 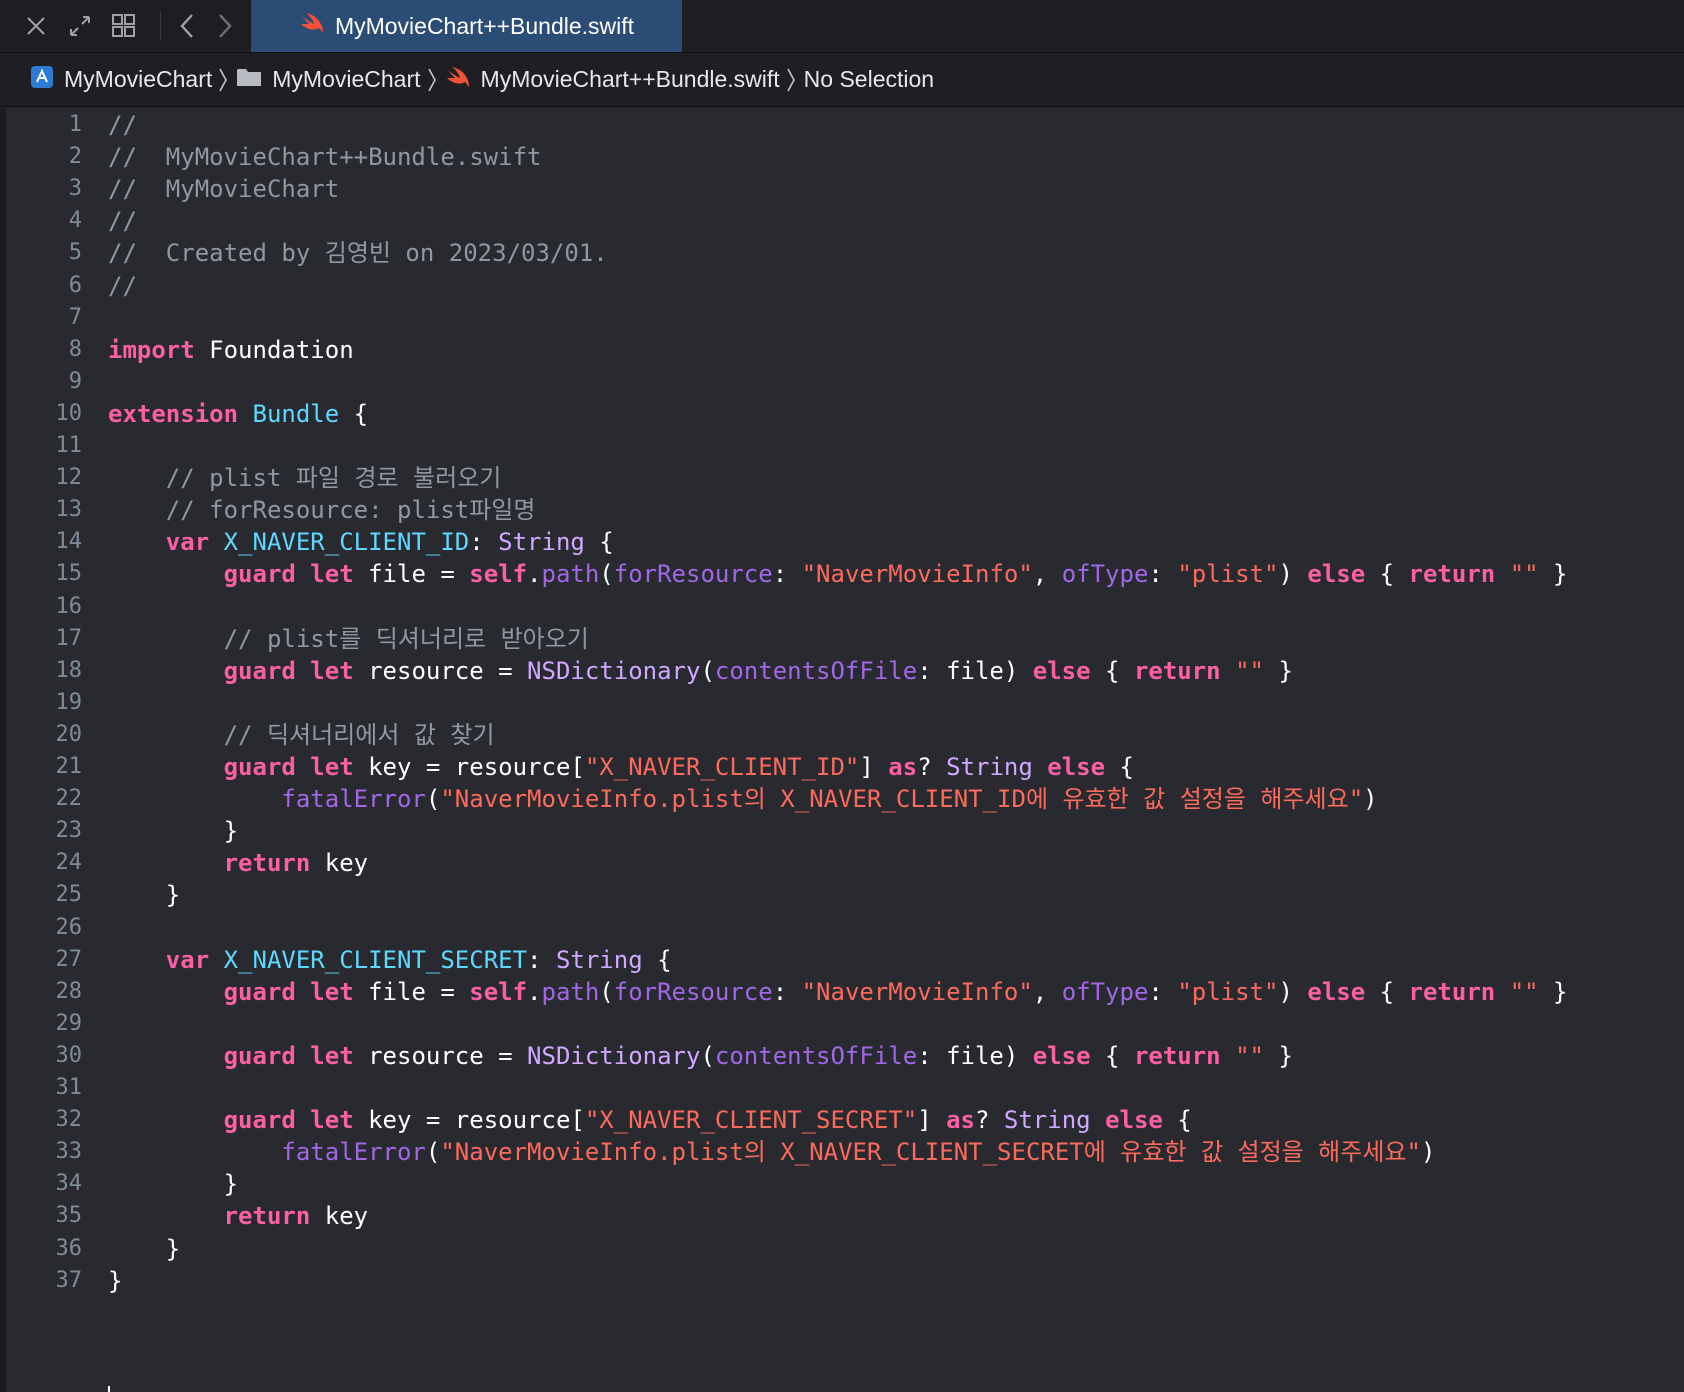 I want to click on code-token: //, so click(x=122, y=285).